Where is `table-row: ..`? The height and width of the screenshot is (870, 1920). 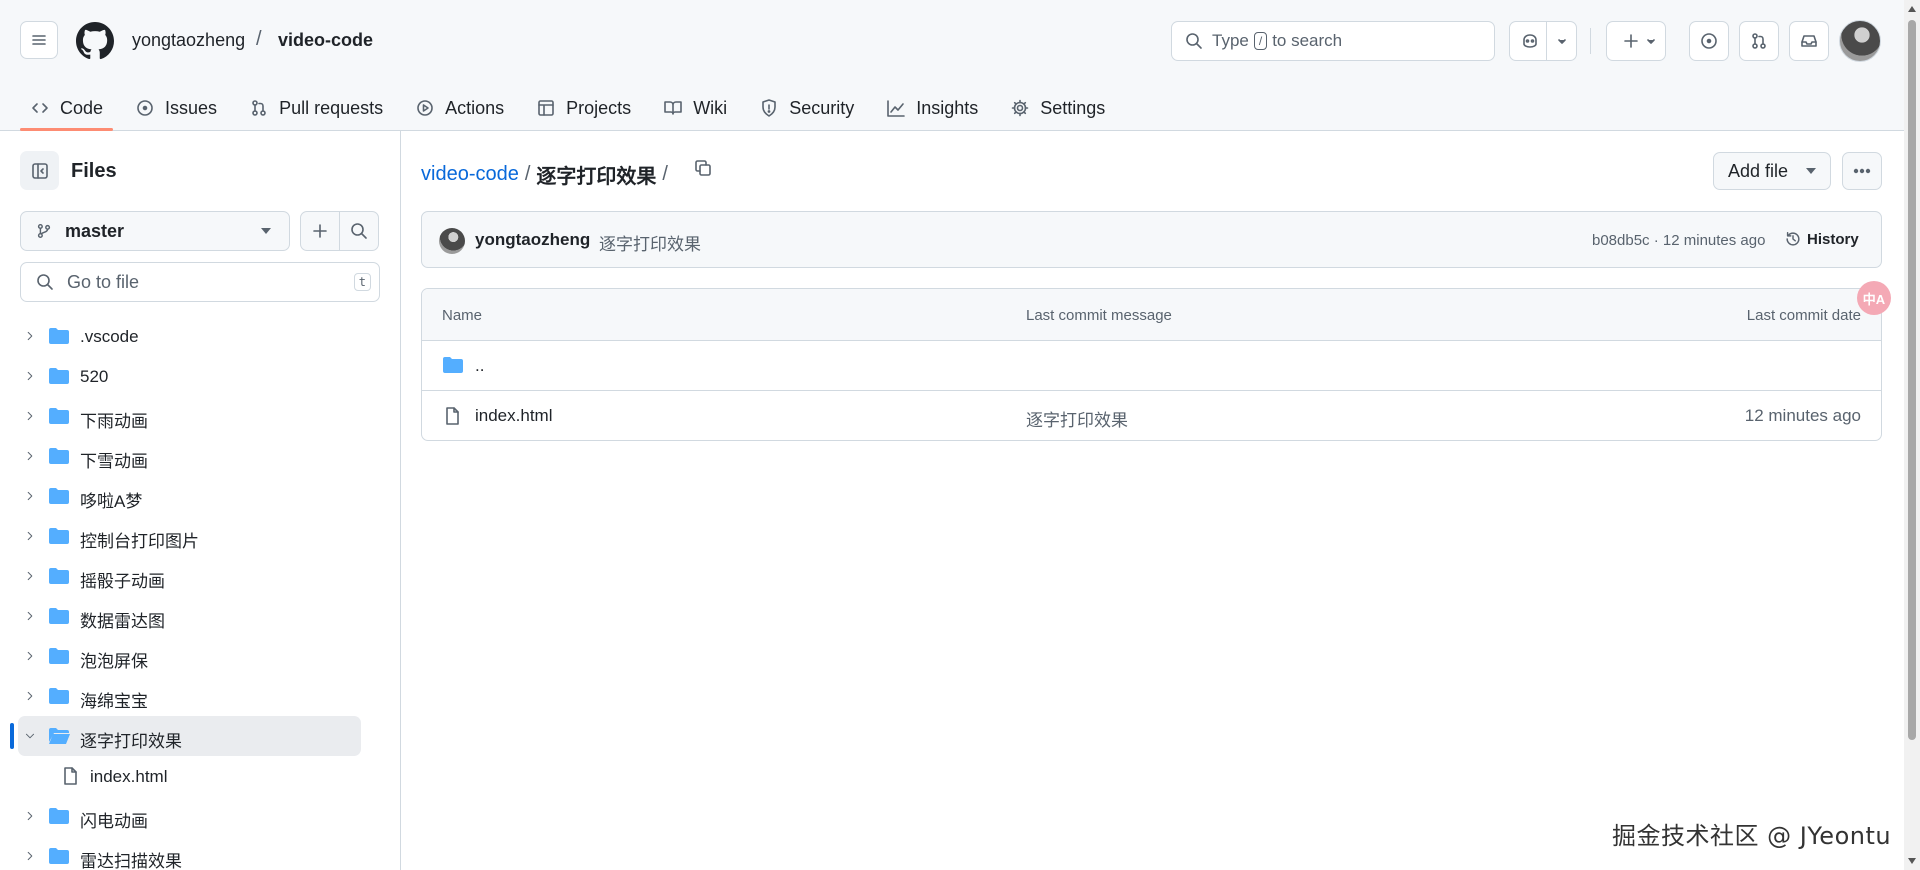
table-row: .. is located at coordinates (1151, 366).